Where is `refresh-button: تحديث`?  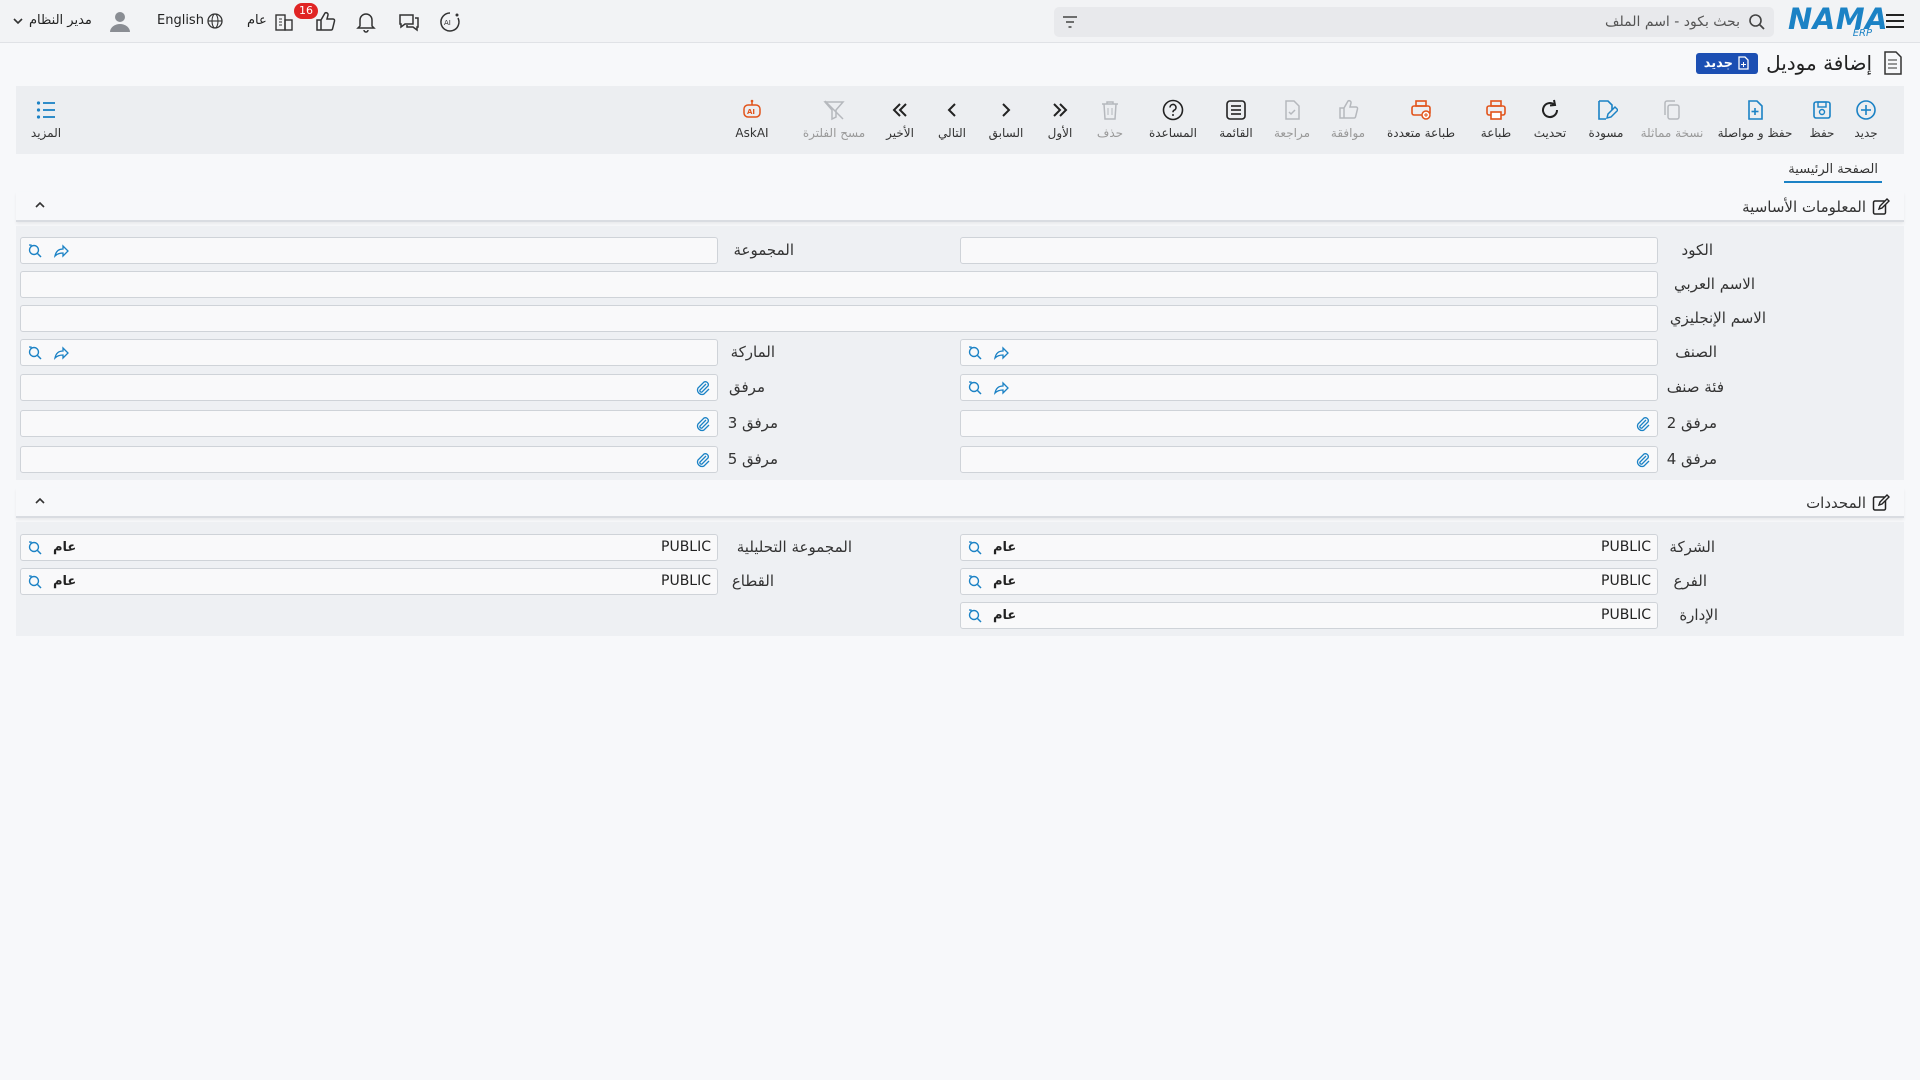 refresh-button: تحديث is located at coordinates (1550, 119).